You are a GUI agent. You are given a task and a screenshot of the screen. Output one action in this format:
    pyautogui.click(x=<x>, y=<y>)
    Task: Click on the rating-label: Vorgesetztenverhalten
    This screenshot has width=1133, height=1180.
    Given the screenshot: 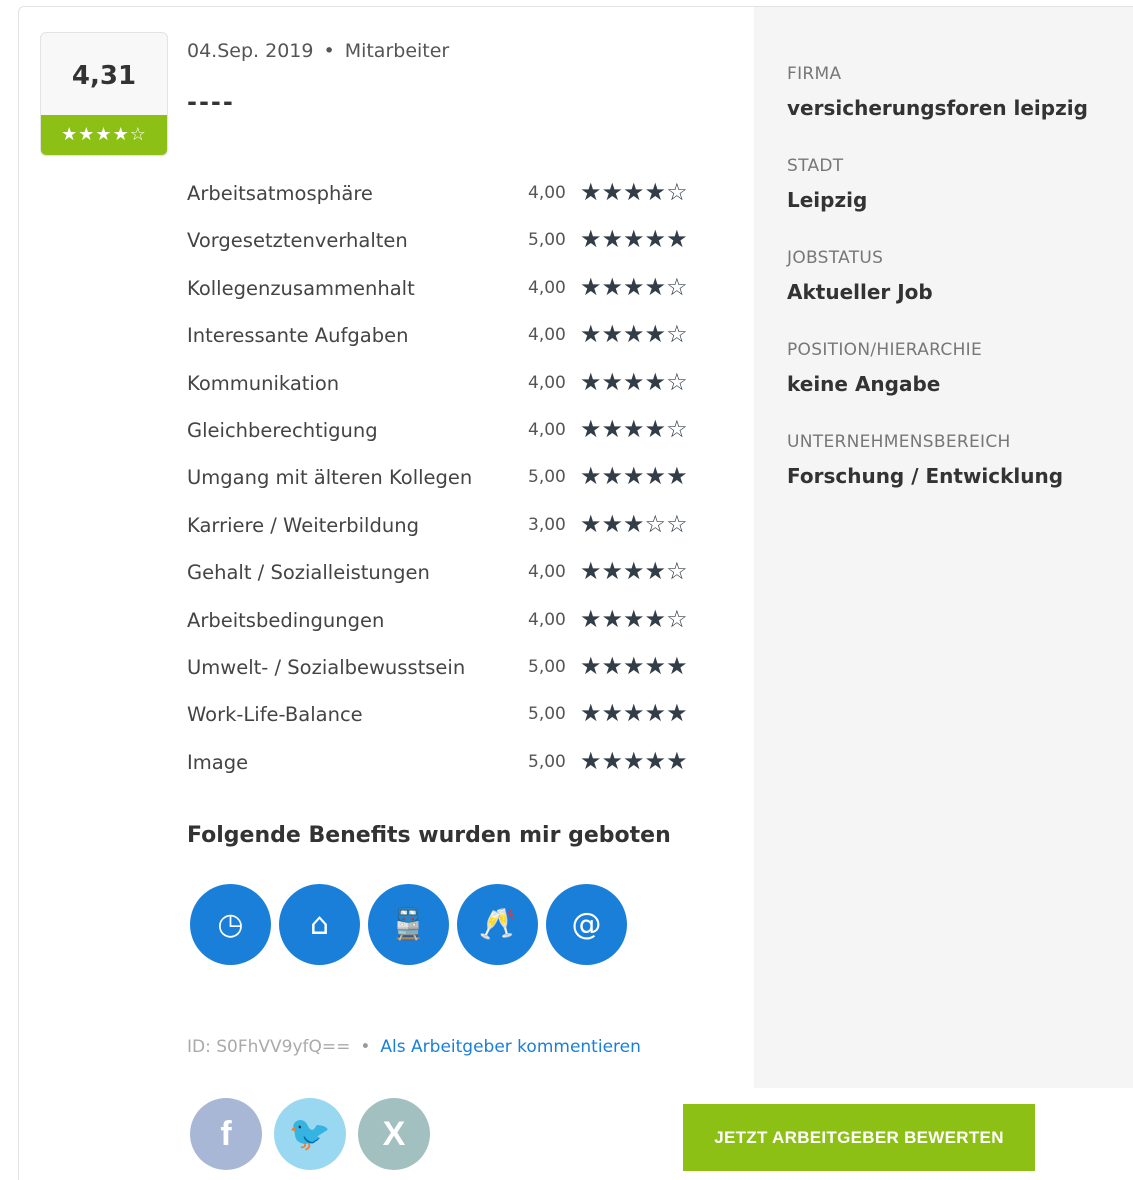 What is the action you would take?
    pyautogui.click(x=297, y=241)
    